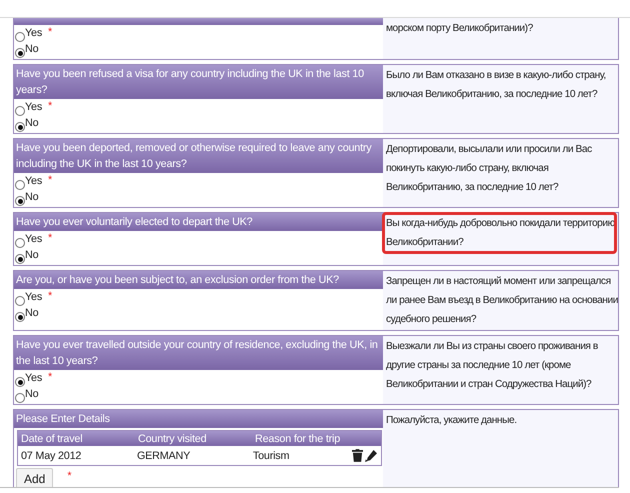 This screenshot has width=630, height=493. I want to click on question-header: Have you been deported, removed or otherwise required to leave any country including the UK in the last 10 years?, so click(198, 156).